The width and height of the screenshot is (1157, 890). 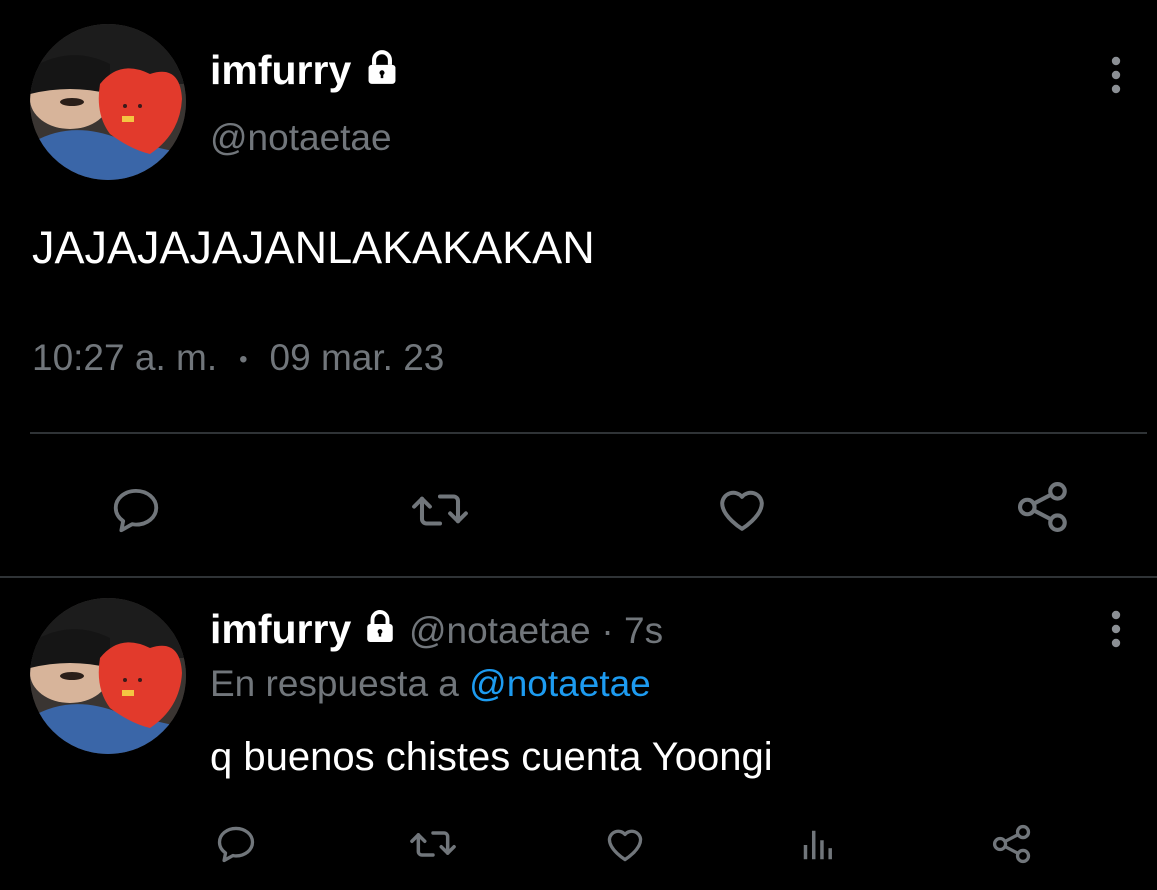 I want to click on reply-prefix: En respuesta a, so click(x=334, y=683).